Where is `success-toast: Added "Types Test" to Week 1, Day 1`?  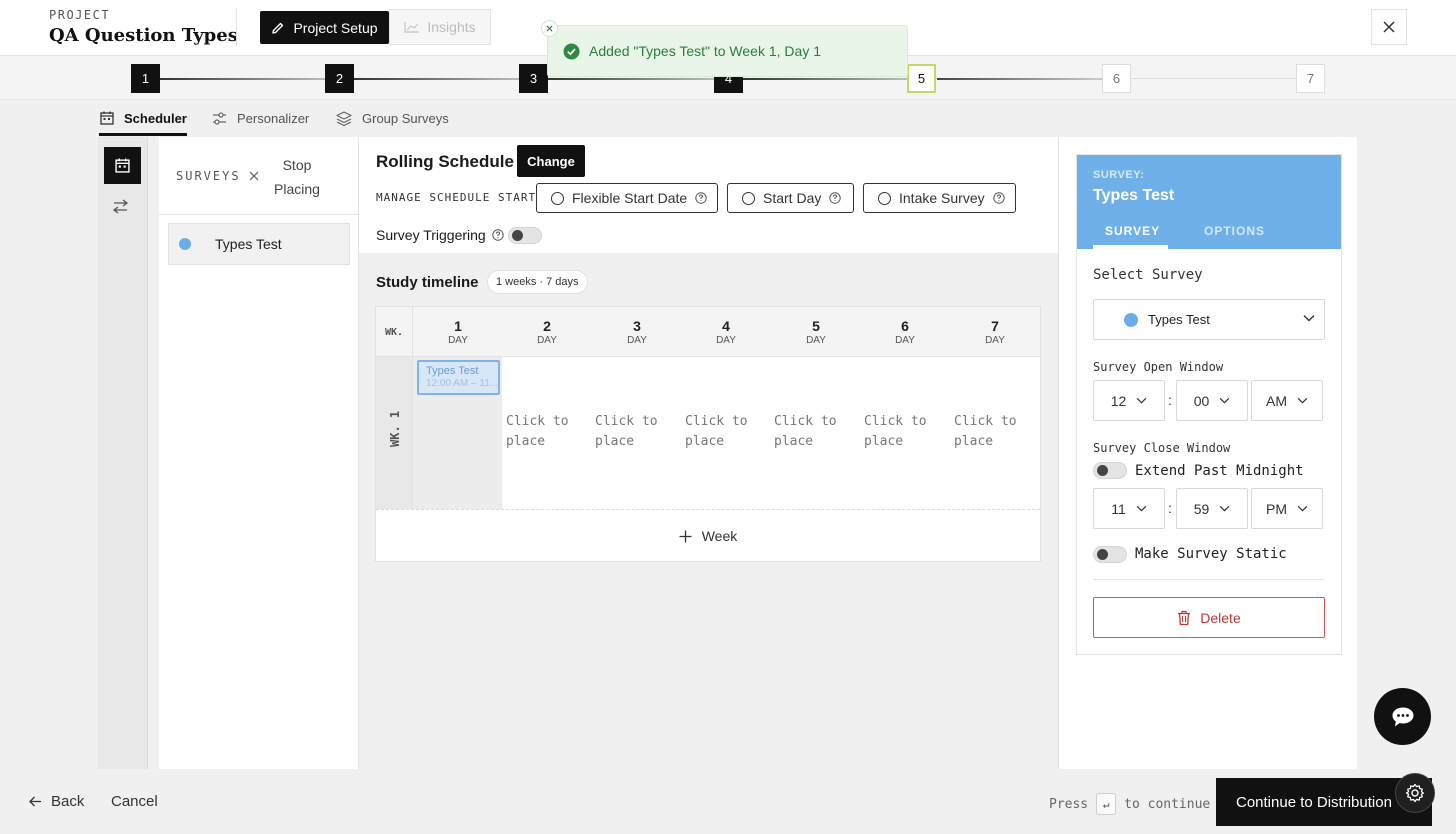 success-toast: Added "Types Test" to Week 1, Day 1 is located at coordinates (724, 48).